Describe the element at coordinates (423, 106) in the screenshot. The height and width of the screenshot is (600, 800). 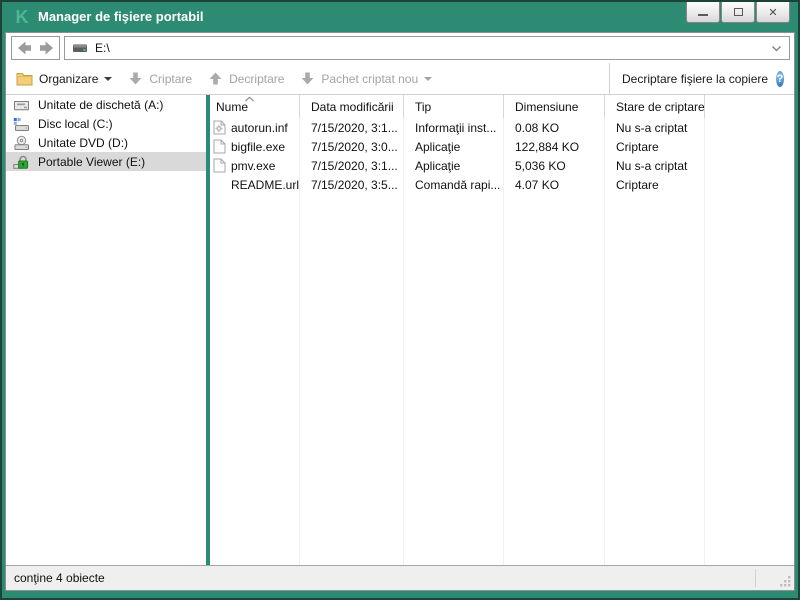
I see `column-header-label: Tip` at that location.